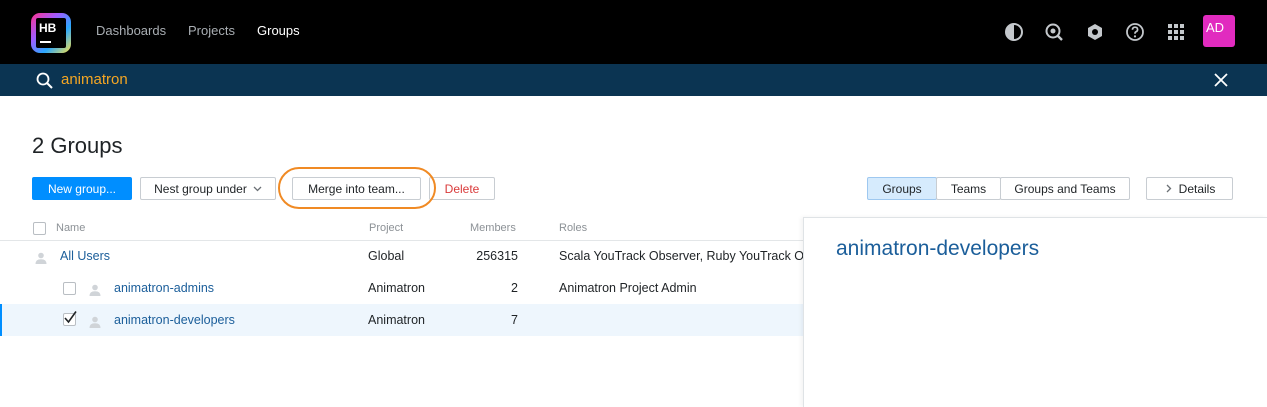  I want to click on row-checkbox, so click(69, 288).